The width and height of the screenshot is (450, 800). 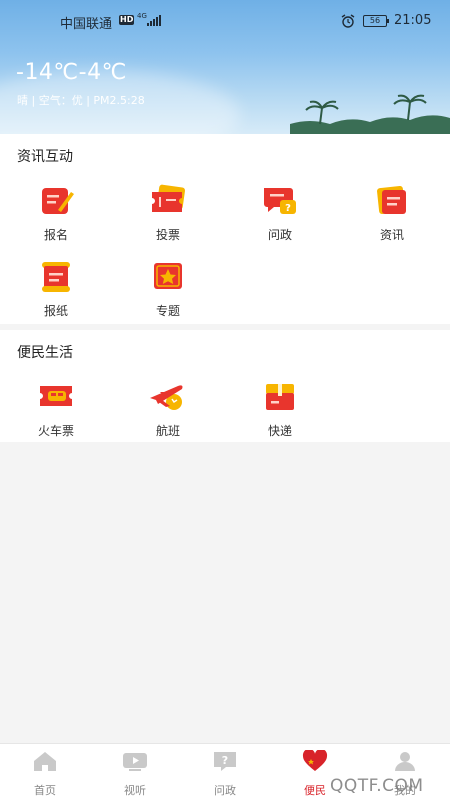 What do you see at coordinates (166, 397) in the screenshot?
I see `airplane-icon` at bounding box center [166, 397].